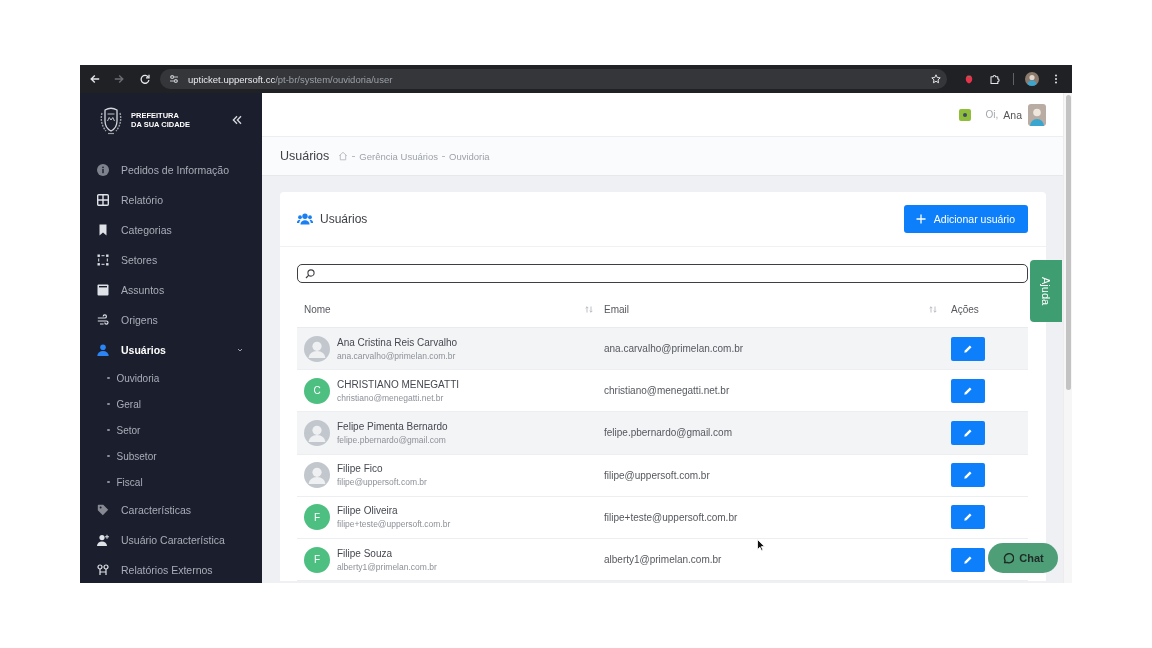  Describe the element at coordinates (310, 273) in the screenshot. I see `search-icon` at that location.